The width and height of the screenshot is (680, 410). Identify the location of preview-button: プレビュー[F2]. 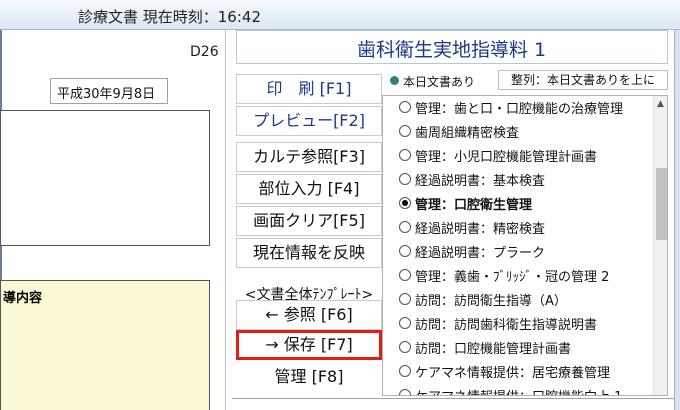
(309, 121).